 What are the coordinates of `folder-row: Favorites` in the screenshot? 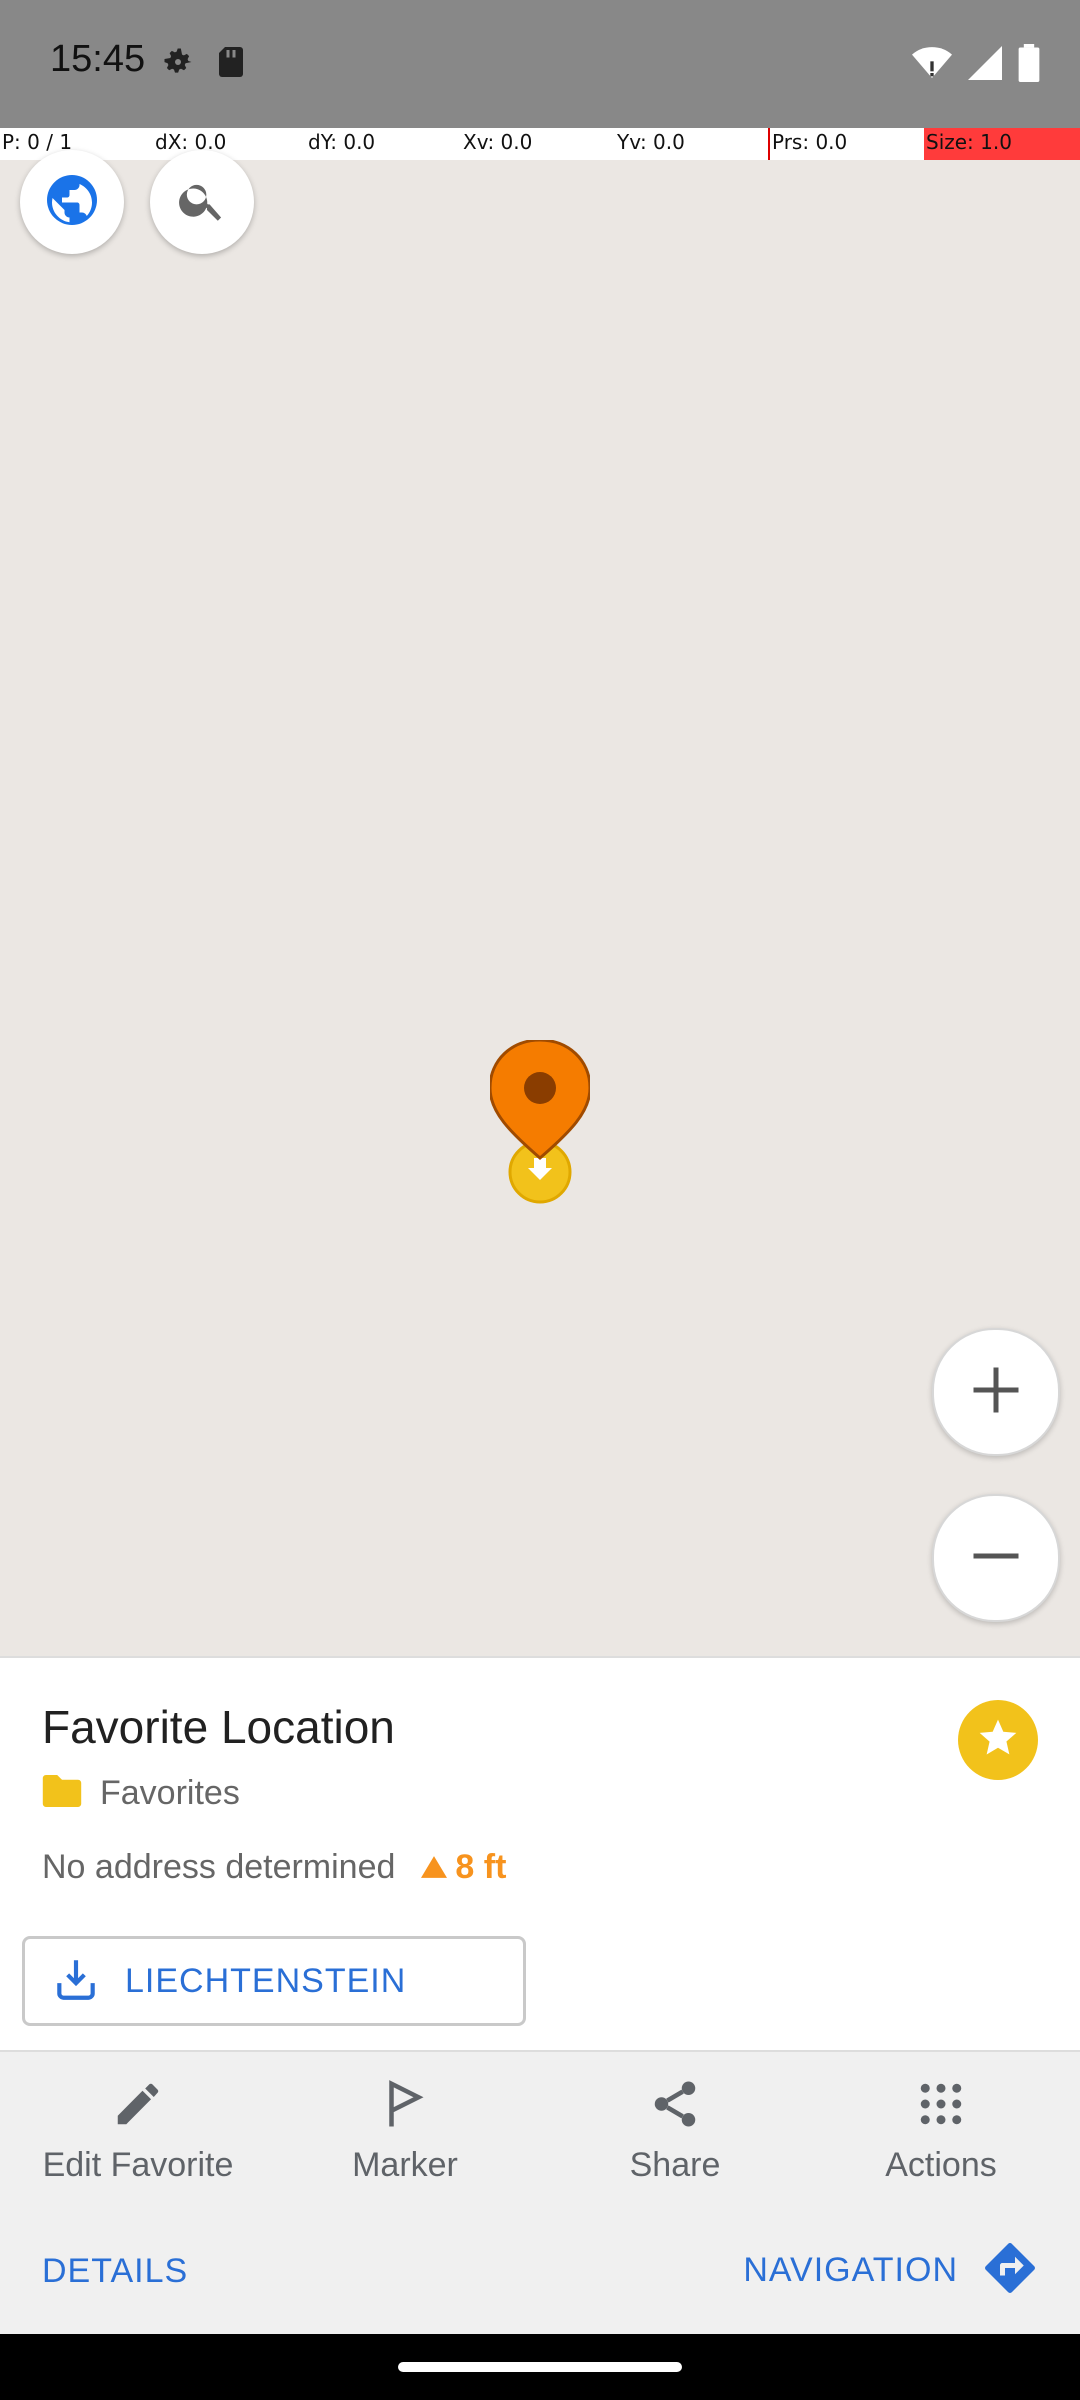 It's located at (141, 1793).